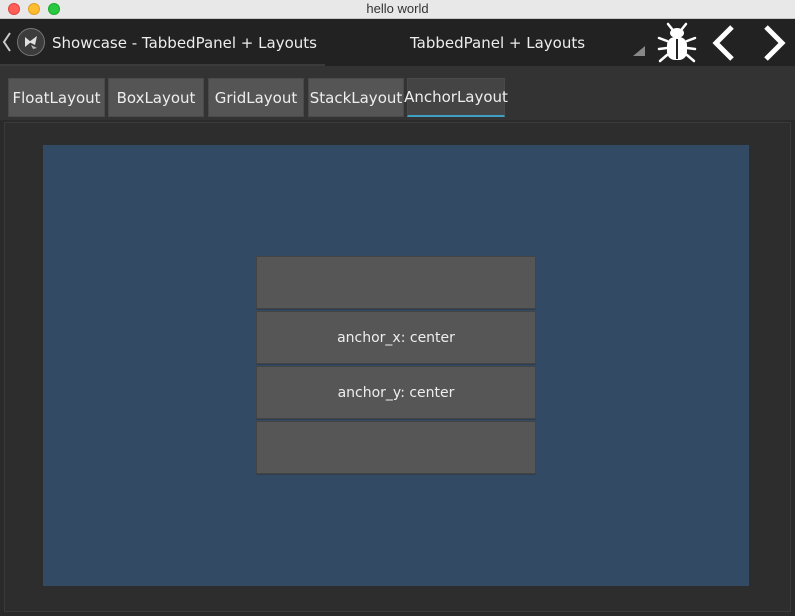  I want to click on app-title: Showcase - TabbedPanel + Layouts, so click(184, 43).